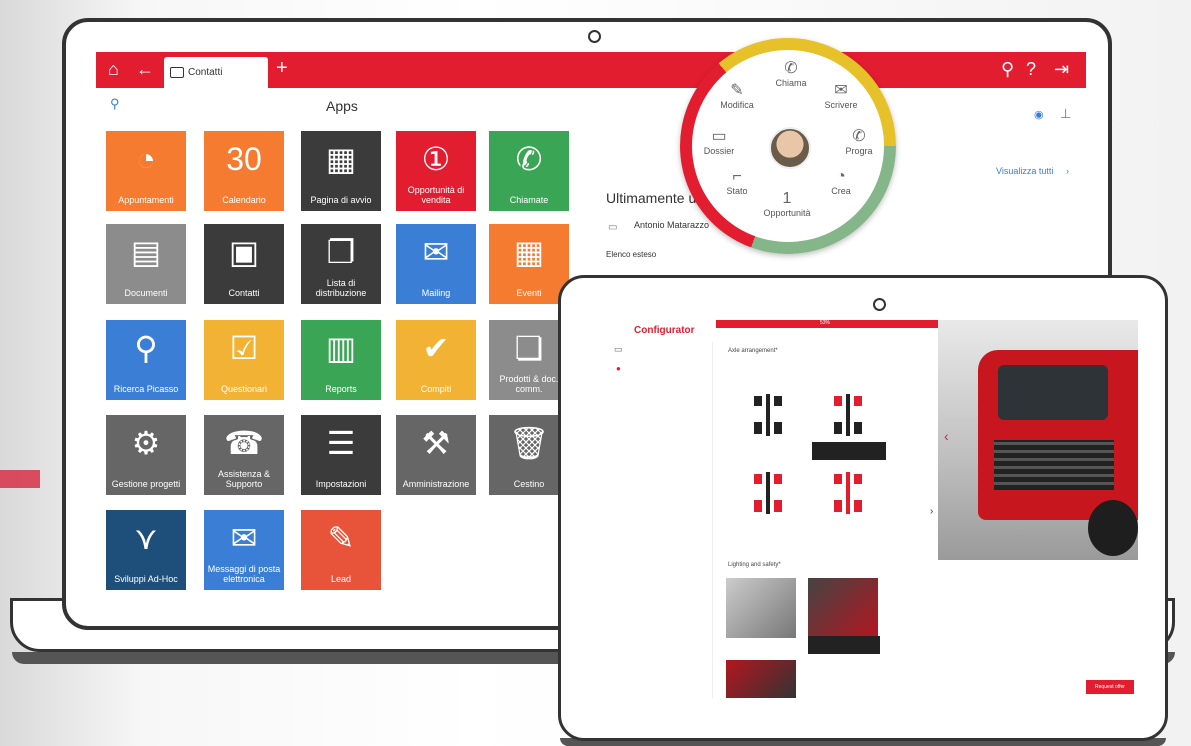 Image resolution: width=1191 pixels, height=746 pixels. I want to click on opportunity-badge-icon: 1, so click(787, 198).